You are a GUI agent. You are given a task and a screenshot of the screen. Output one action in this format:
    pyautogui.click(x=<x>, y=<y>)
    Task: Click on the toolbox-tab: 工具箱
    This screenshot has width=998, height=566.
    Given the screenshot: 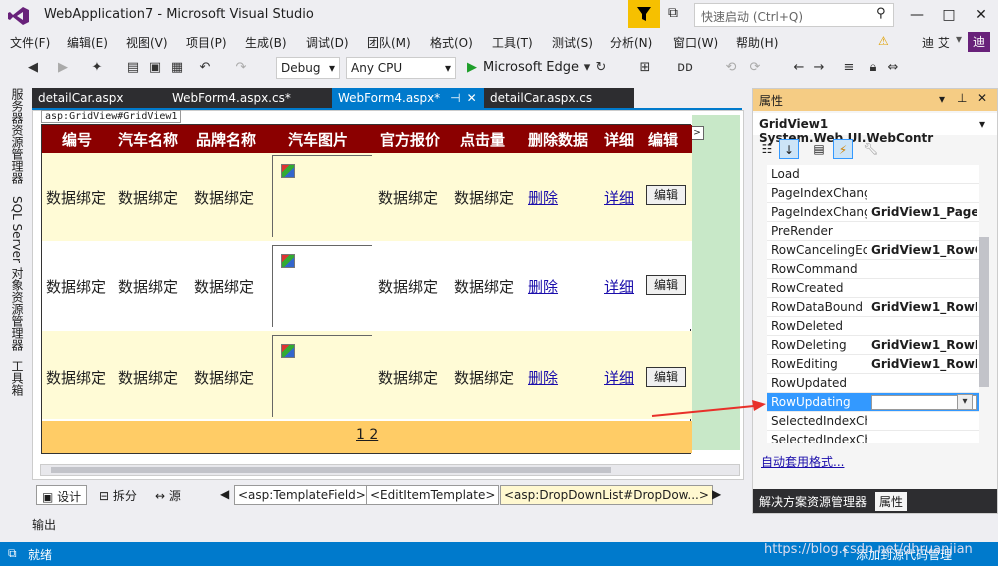 What is the action you would take?
    pyautogui.click(x=17, y=378)
    